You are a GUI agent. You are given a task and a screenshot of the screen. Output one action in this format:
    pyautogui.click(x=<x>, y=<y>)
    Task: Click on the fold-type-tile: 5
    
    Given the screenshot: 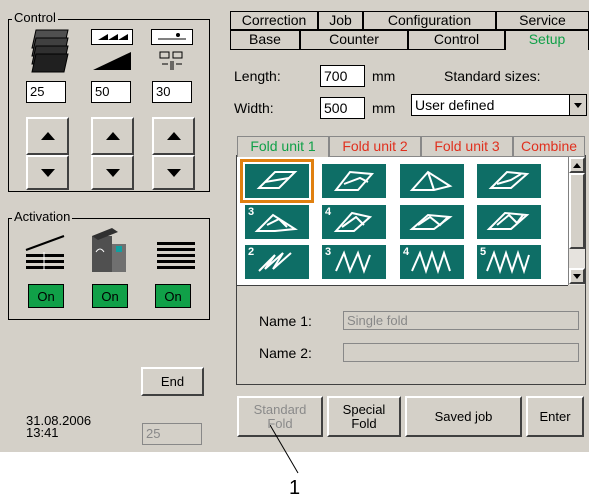 What is the action you would take?
    pyautogui.click(x=509, y=262)
    